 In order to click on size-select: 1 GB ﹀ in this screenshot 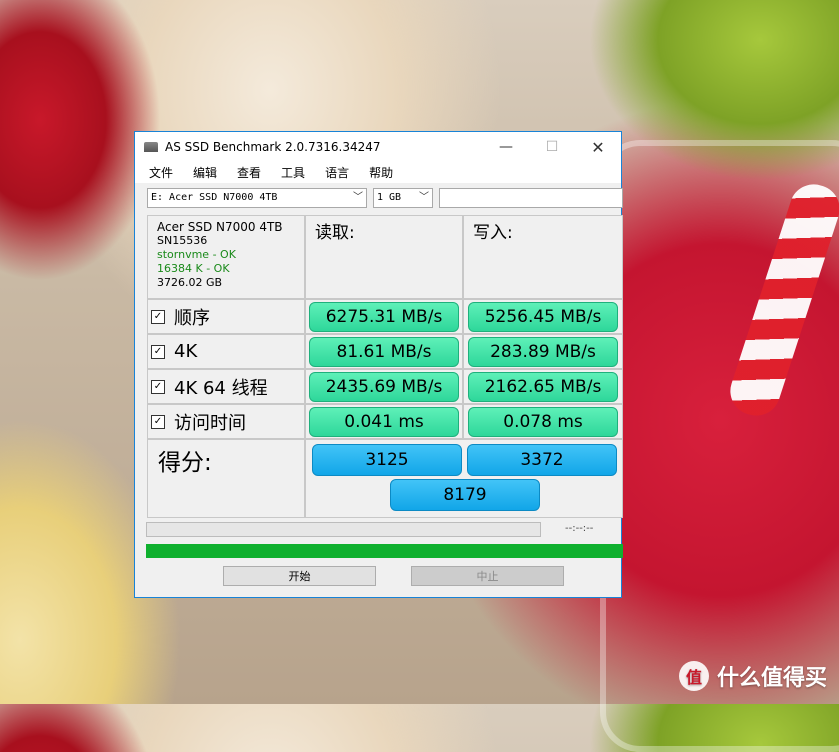, I will do `click(403, 198)`.